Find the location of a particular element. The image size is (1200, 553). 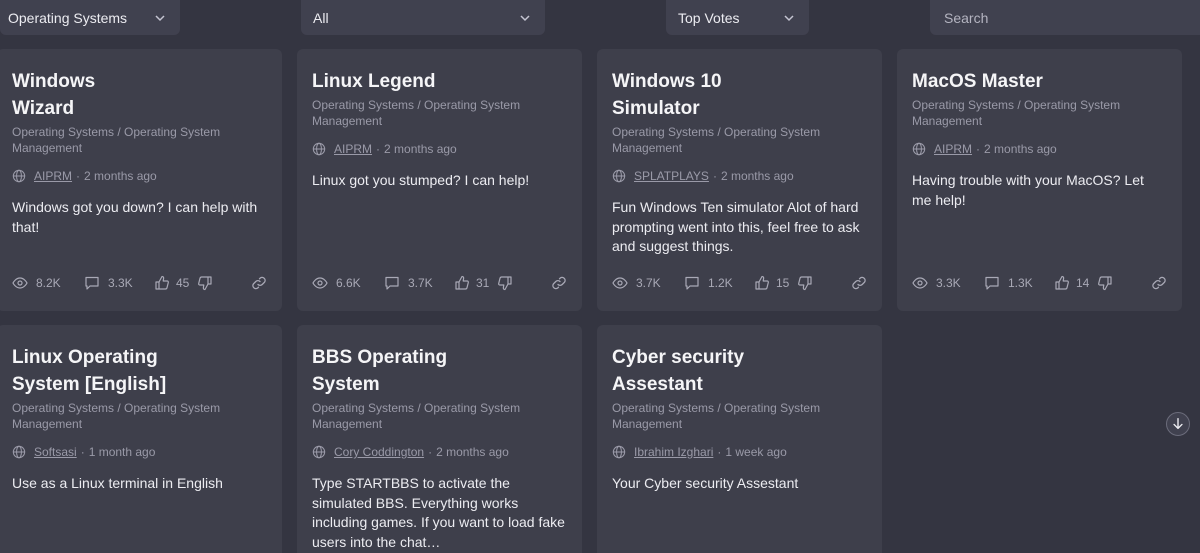

views-count: 6.6K is located at coordinates (348, 283).